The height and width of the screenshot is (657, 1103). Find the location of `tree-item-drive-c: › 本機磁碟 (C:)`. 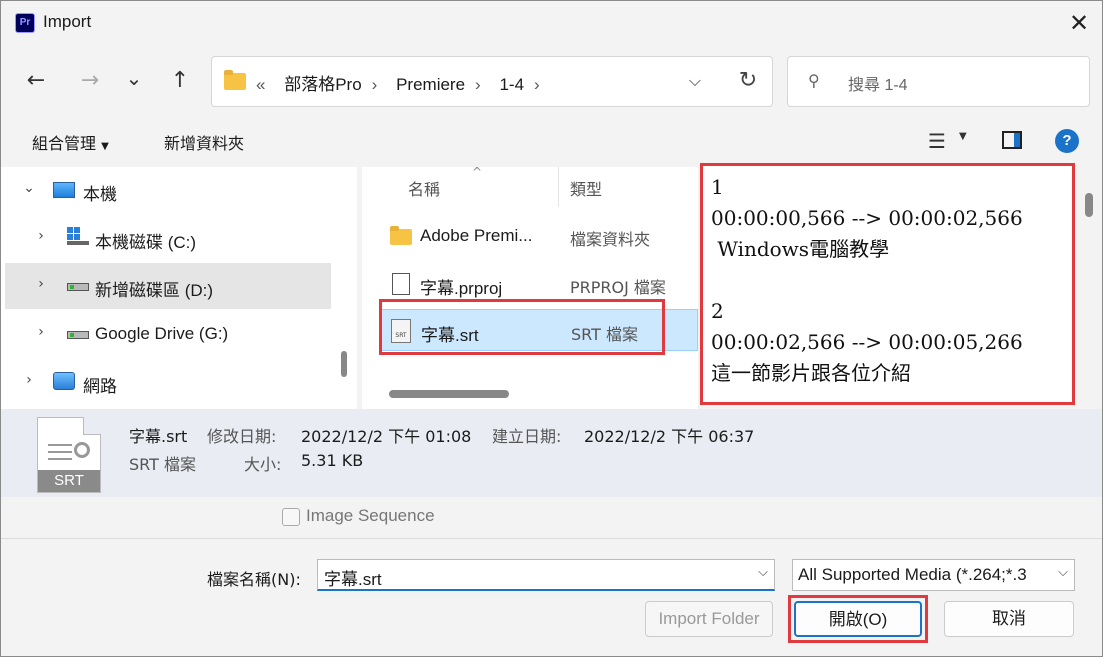

tree-item-drive-c: › 本機磁碟 (C:) is located at coordinates (168, 238).